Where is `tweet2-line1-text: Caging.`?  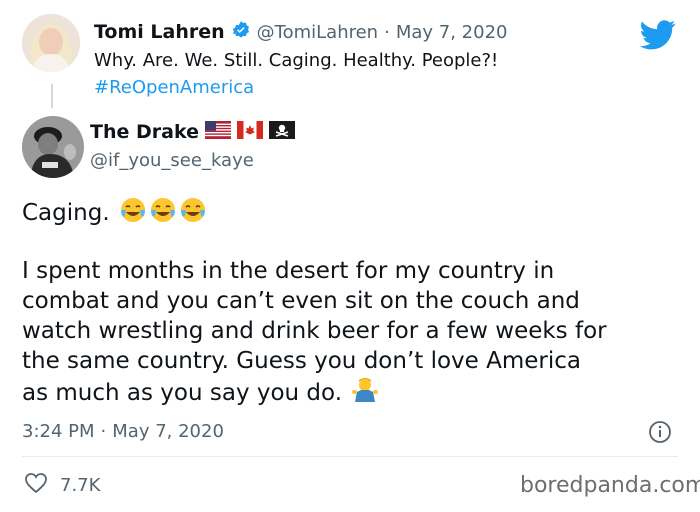
tweet2-line1-text: Caging. is located at coordinates (66, 213).